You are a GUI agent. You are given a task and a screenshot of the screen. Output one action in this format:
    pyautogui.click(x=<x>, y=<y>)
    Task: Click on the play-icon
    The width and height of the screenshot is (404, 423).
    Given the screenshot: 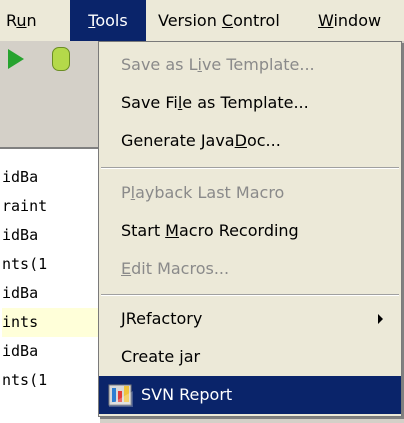 What is the action you would take?
    pyautogui.click(x=16, y=59)
    